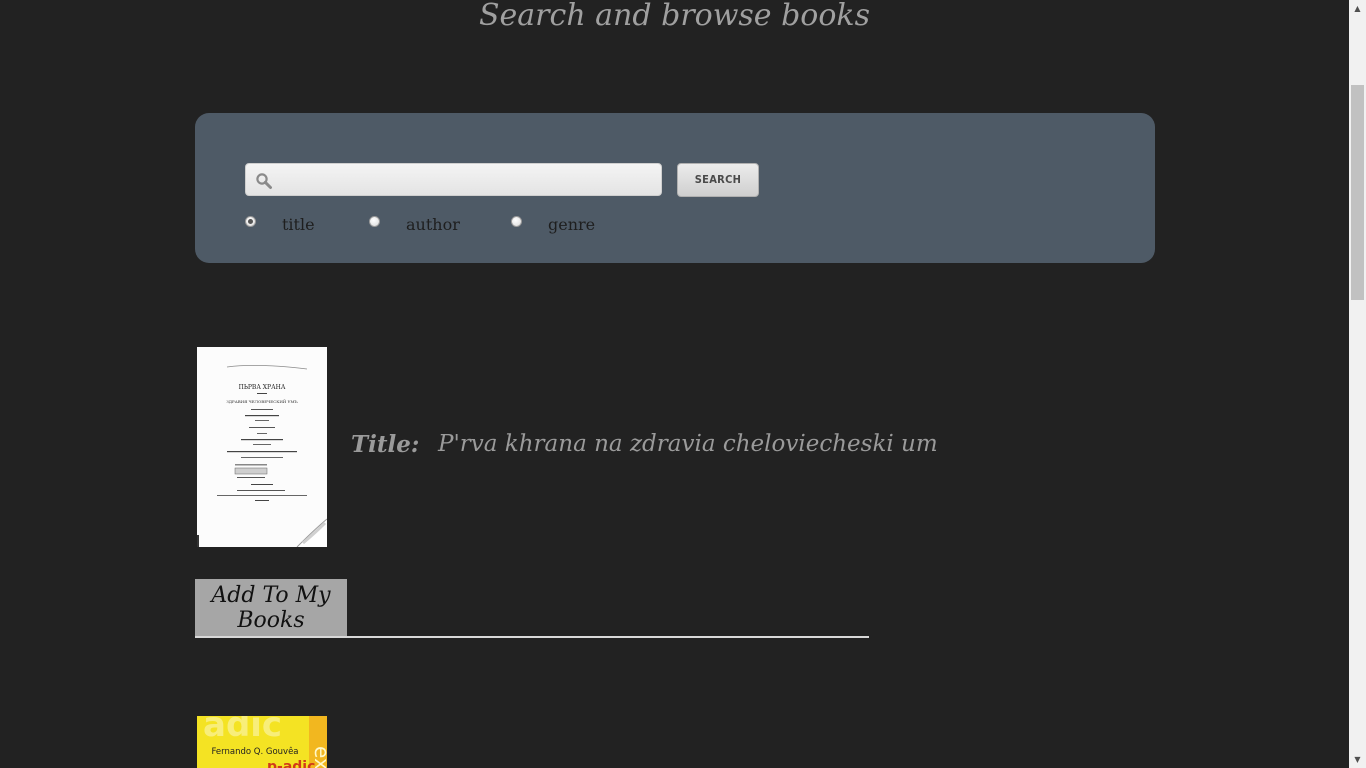  What do you see at coordinates (532, 637) in the screenshot?
I see `result-divider` at bounding box center [532, 637].